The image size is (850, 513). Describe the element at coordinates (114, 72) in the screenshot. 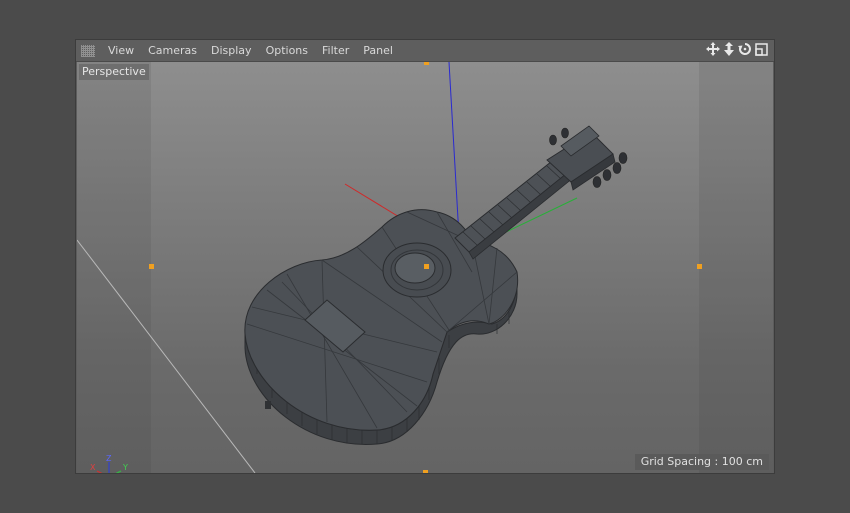

I see `camera-name-label: Perspective` at that location.